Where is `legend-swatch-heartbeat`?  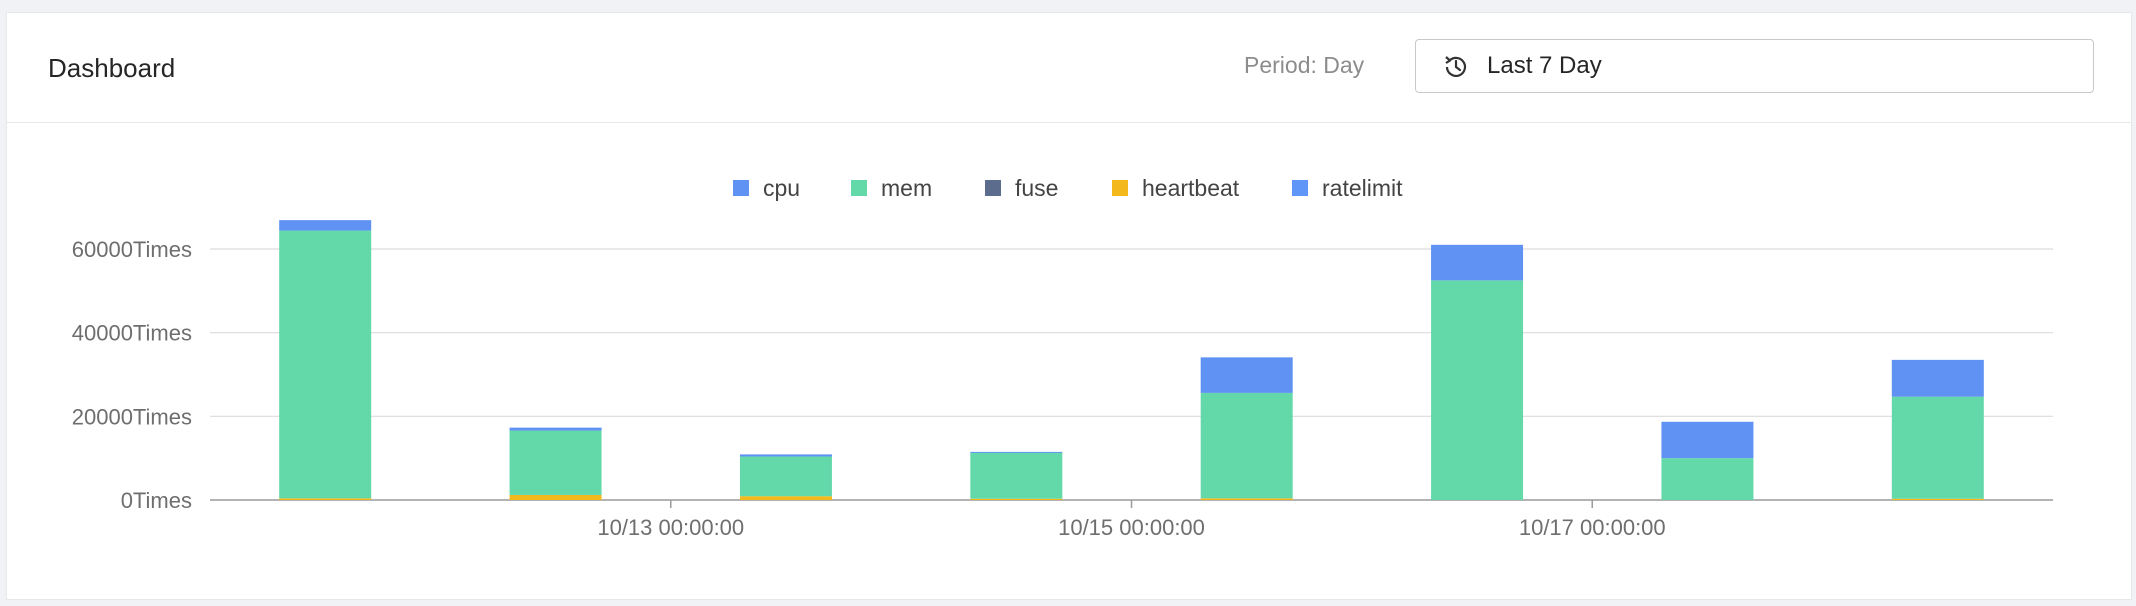
legend-swatch-heartbeat is located at coordinates (1120, 188).